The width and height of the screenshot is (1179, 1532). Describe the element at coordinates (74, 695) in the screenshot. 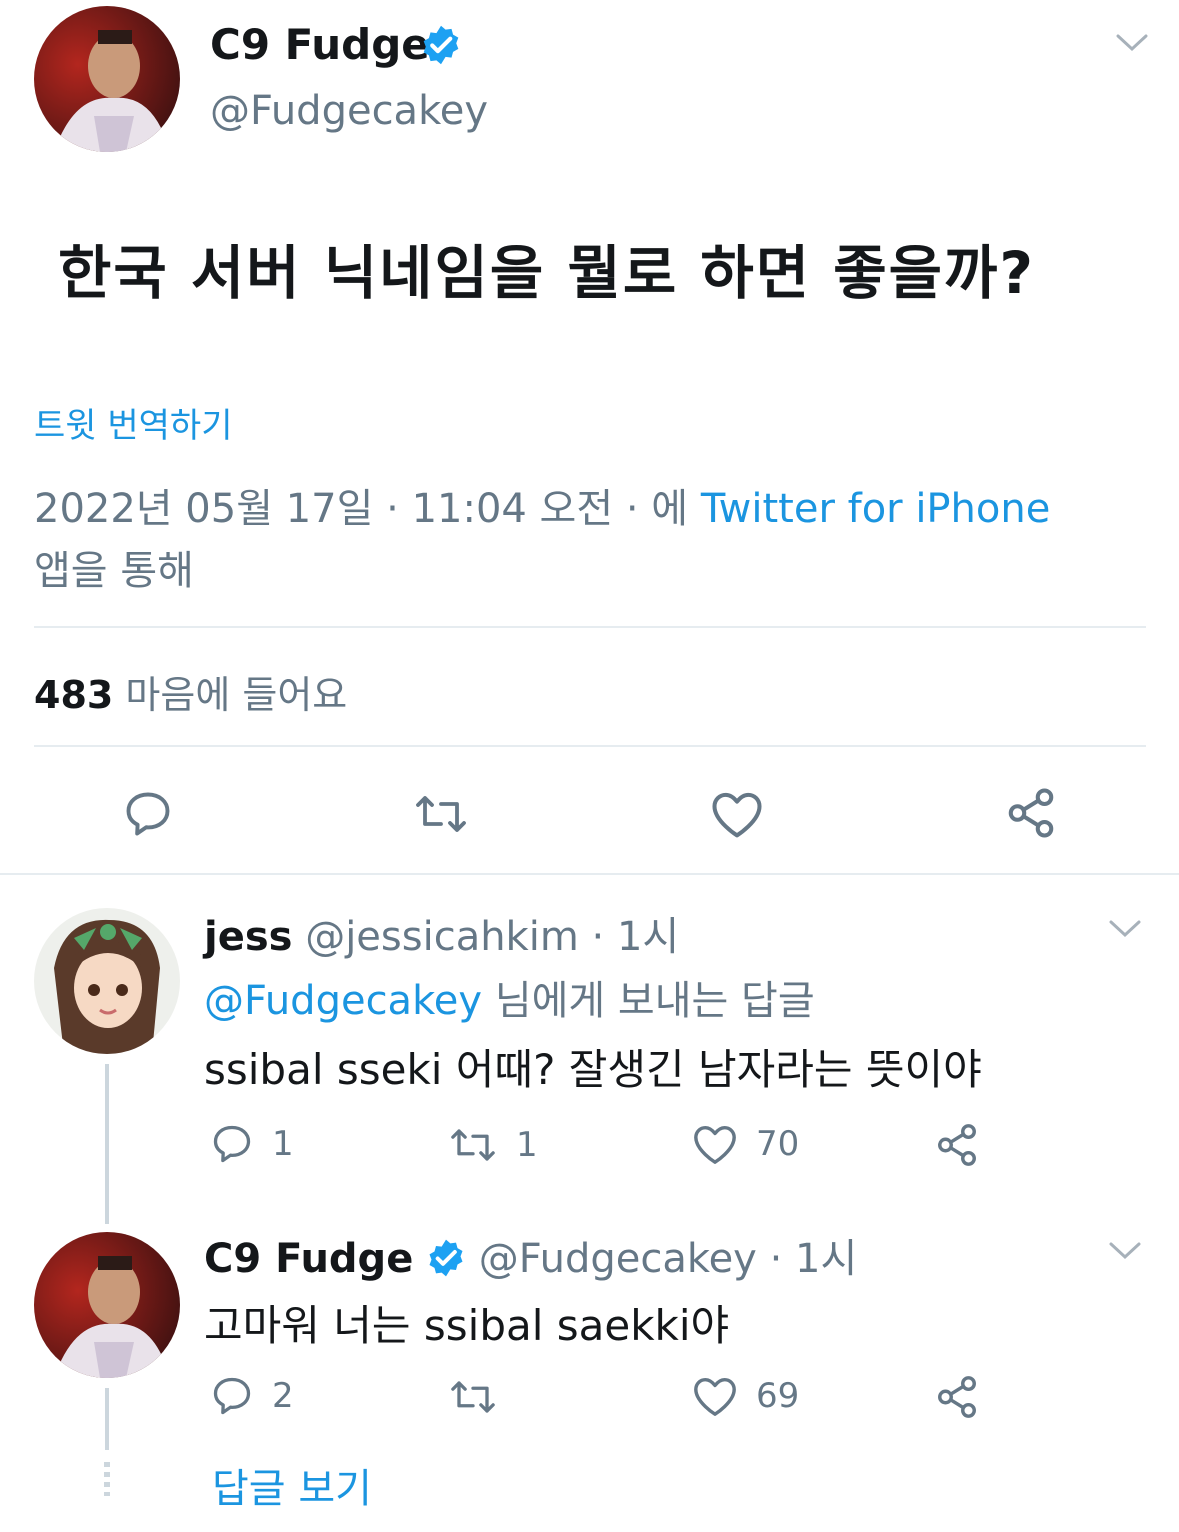

I see `likes-count: 483` at that location.